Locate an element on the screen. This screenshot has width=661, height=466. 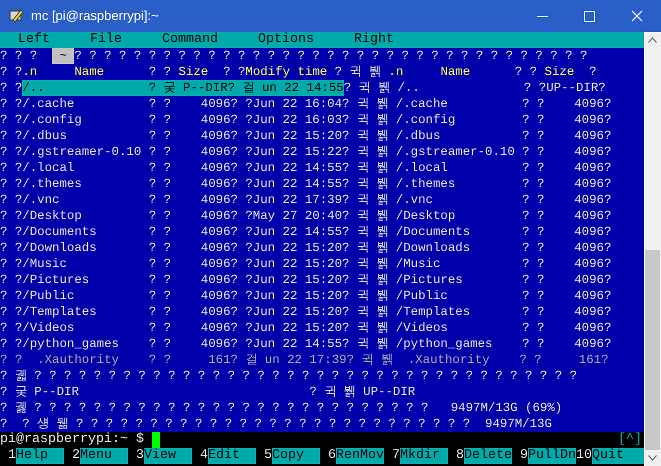
terminal-text: ? ?/python_games ? ? 4096? ?Jun 22 14:55? 귁 뷁 /python_games ? ? 4096? is located at coordinates (306, 344).